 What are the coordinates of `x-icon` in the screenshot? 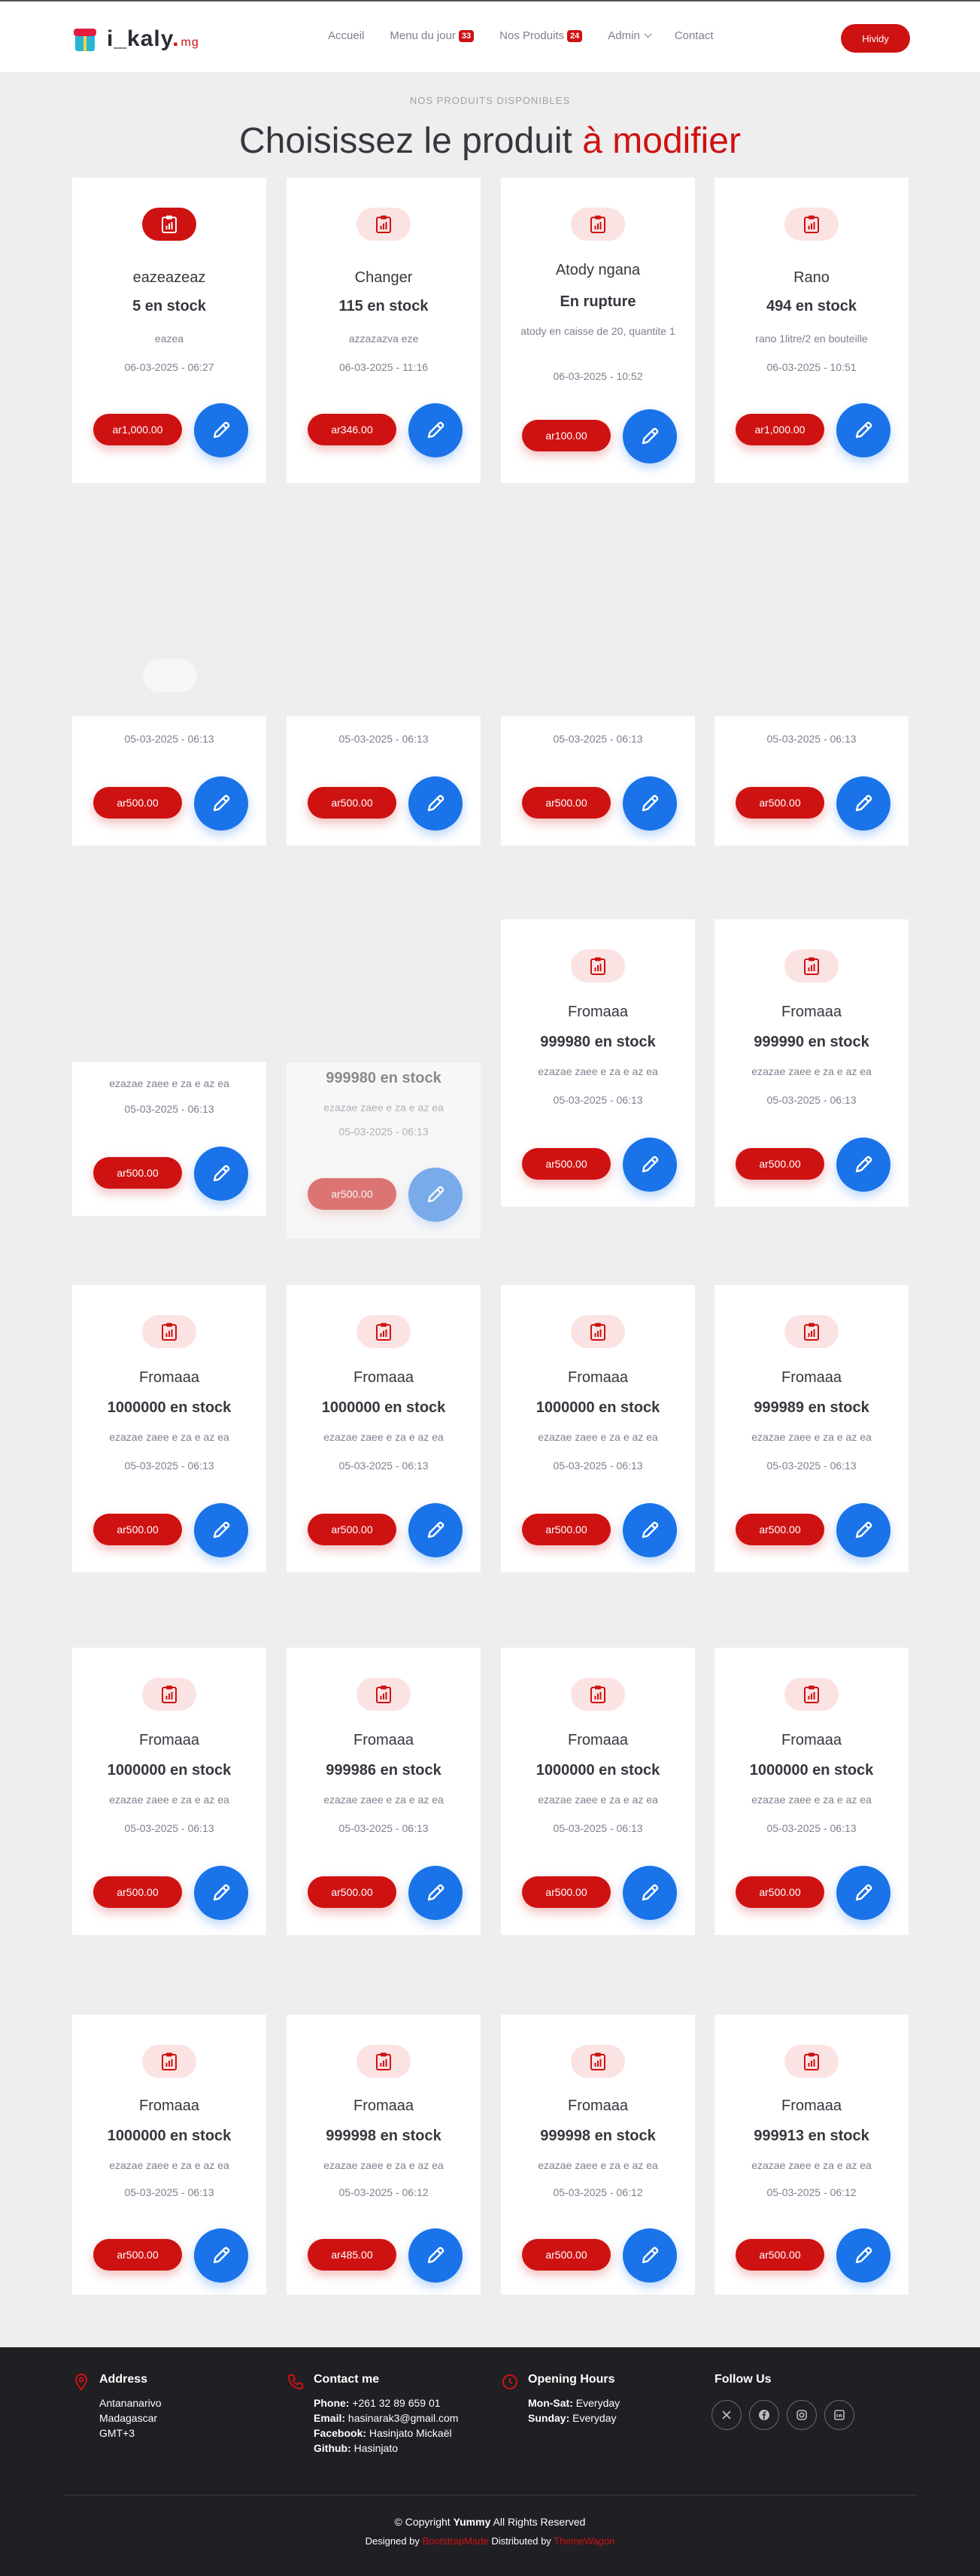 It's located at (726, 2415).